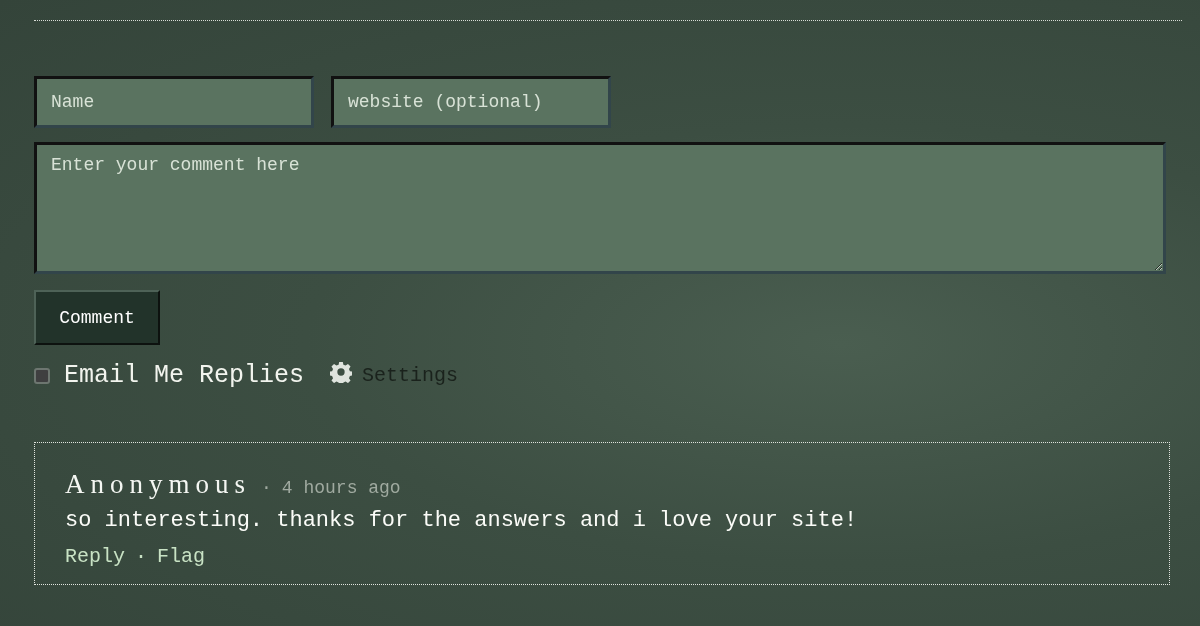 This screenshot has width=1200, height=626. I want to click on comment-action-link: Flag, so click(181, 556).